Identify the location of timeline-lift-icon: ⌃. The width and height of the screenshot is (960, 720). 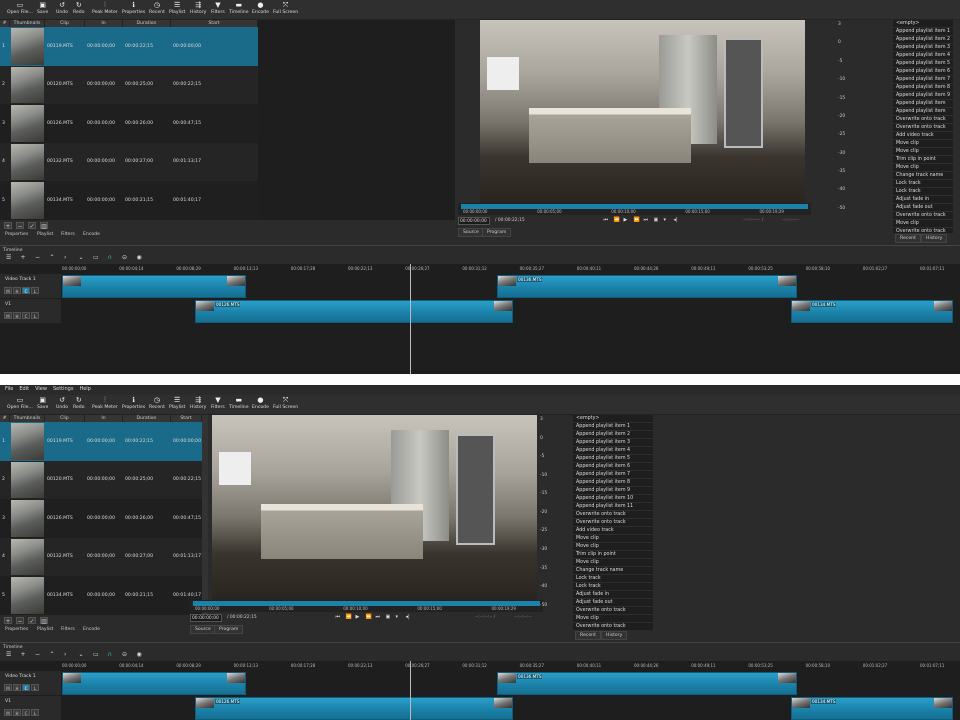
(52, 654).